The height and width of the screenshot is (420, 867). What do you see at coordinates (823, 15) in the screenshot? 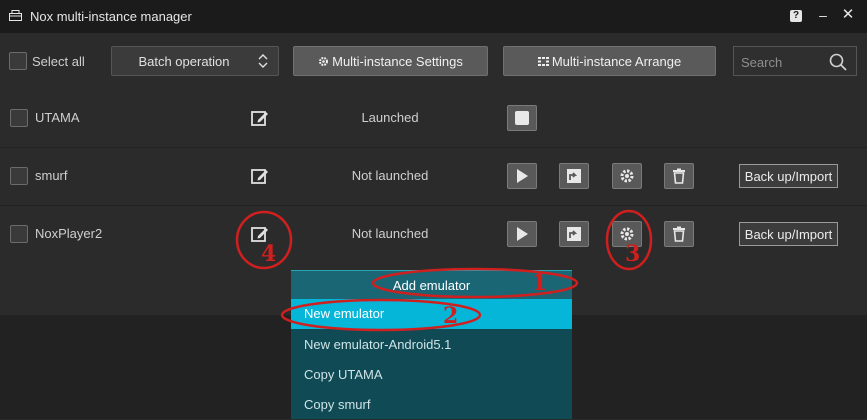
I see `minimize-icon: –` at bounding box center [823, 15].